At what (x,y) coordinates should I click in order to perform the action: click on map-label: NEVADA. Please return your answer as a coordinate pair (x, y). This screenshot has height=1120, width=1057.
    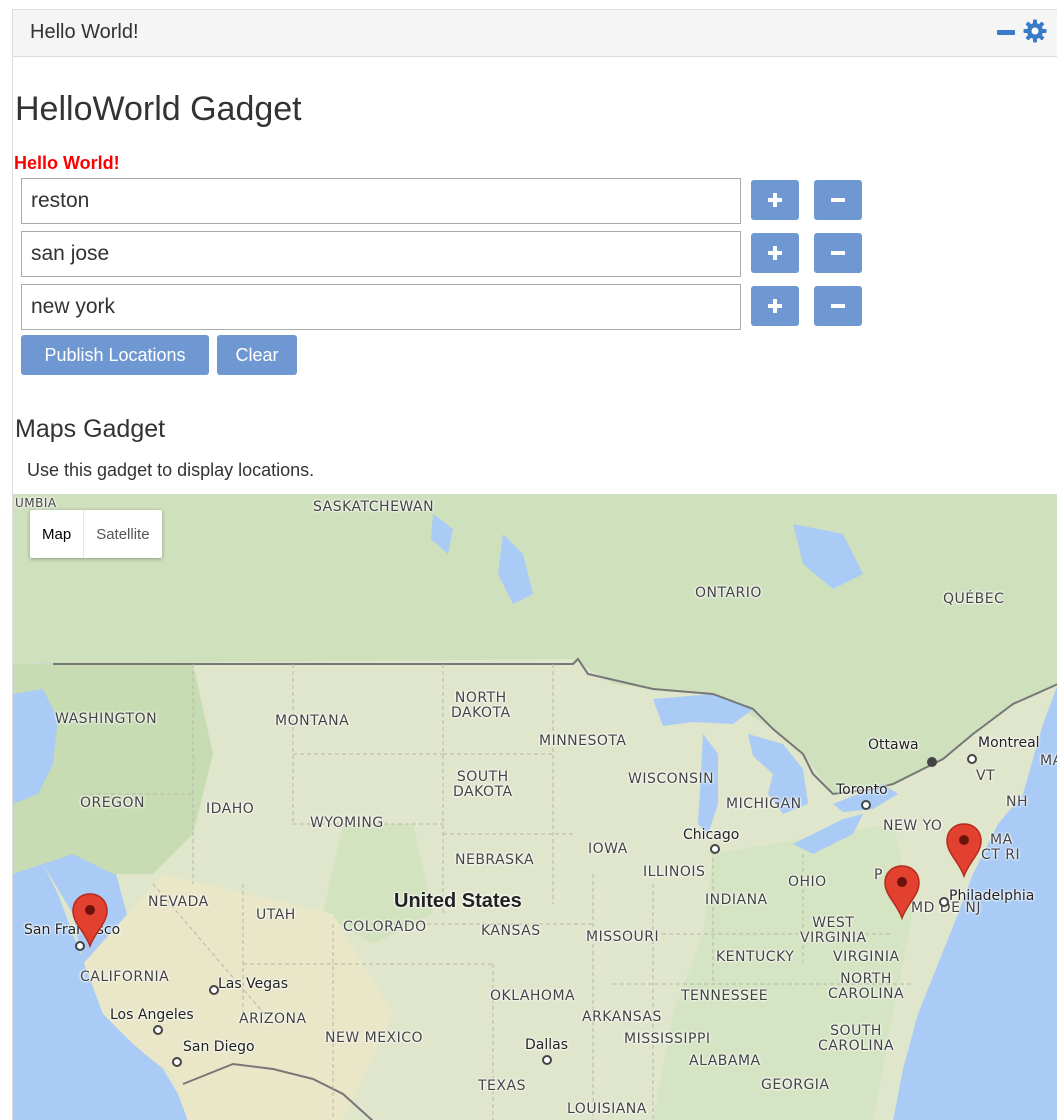
    Looking at the image, I should click on (178, 902).